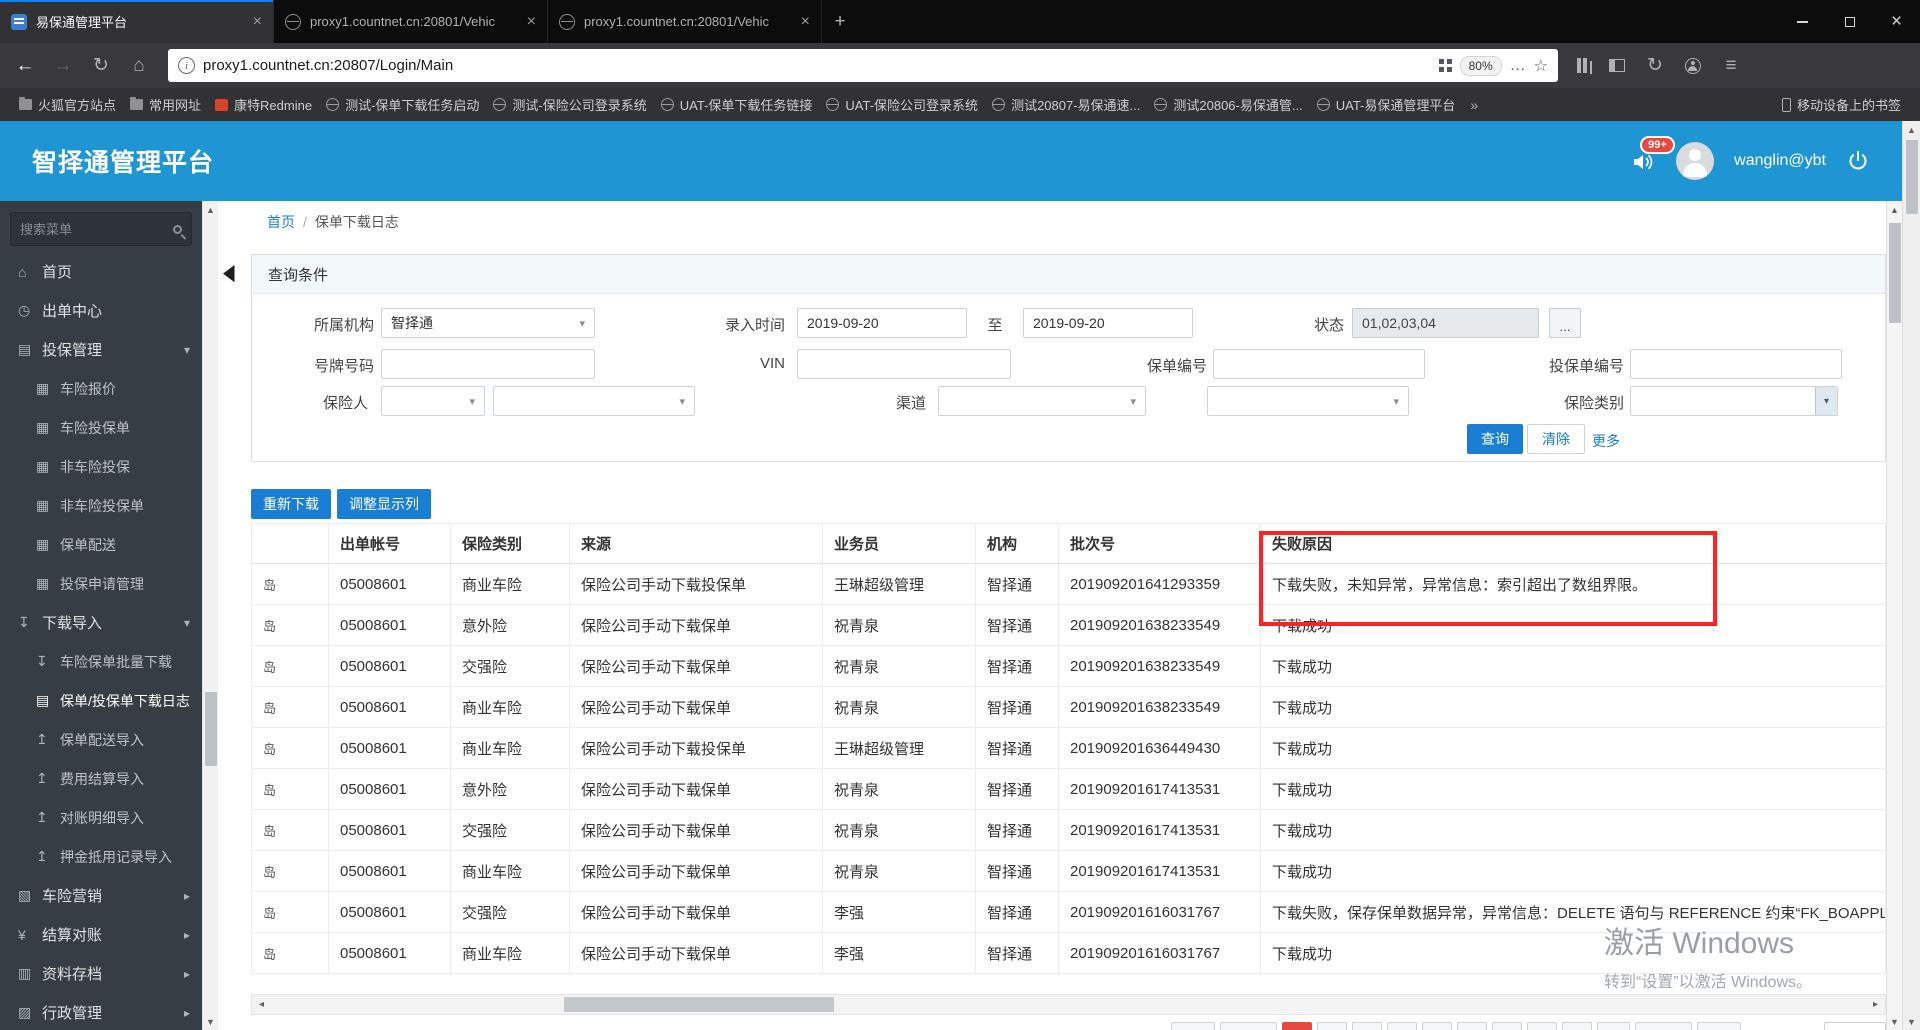 The width and height of the screenshot is (1920, 1030). Describe the element at coordinates (1542, 1026) in the screenshot. I see `page-button: 8` at that location.